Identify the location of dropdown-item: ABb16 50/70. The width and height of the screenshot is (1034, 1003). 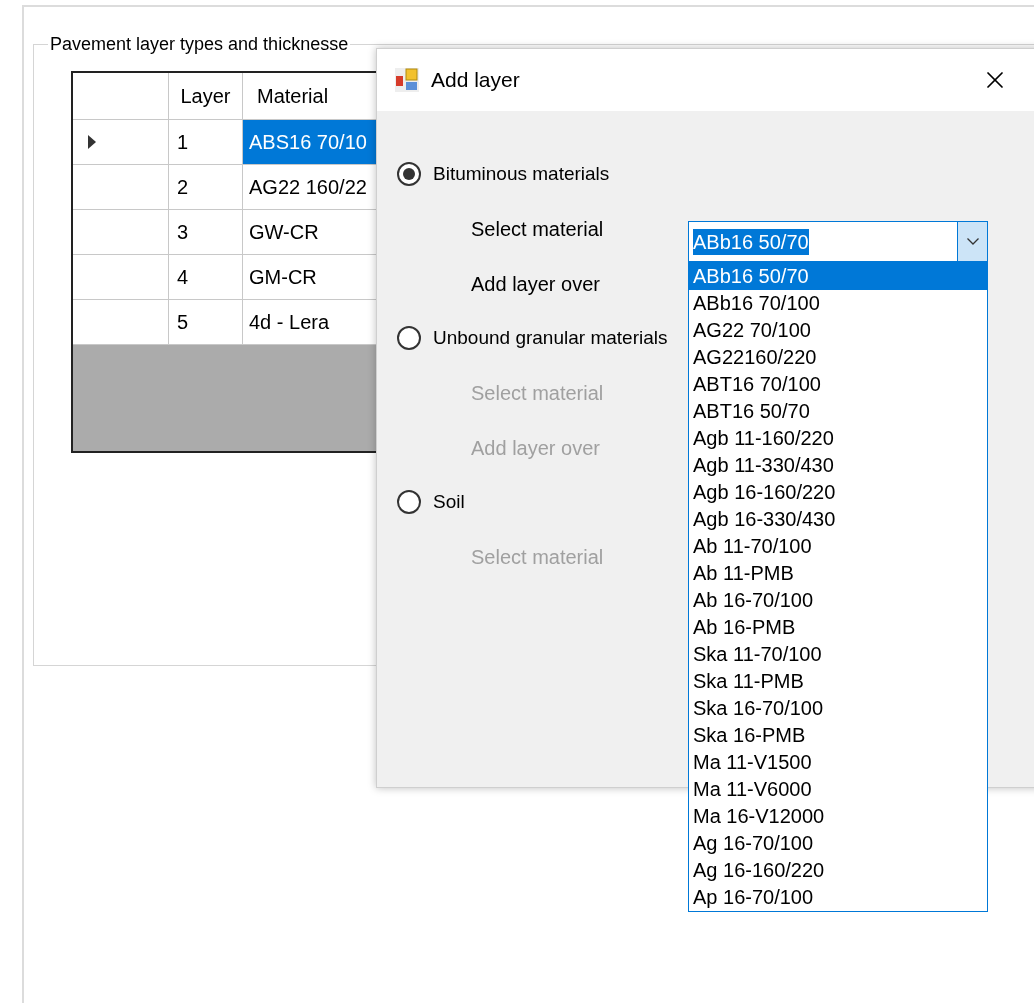
(838, 276).